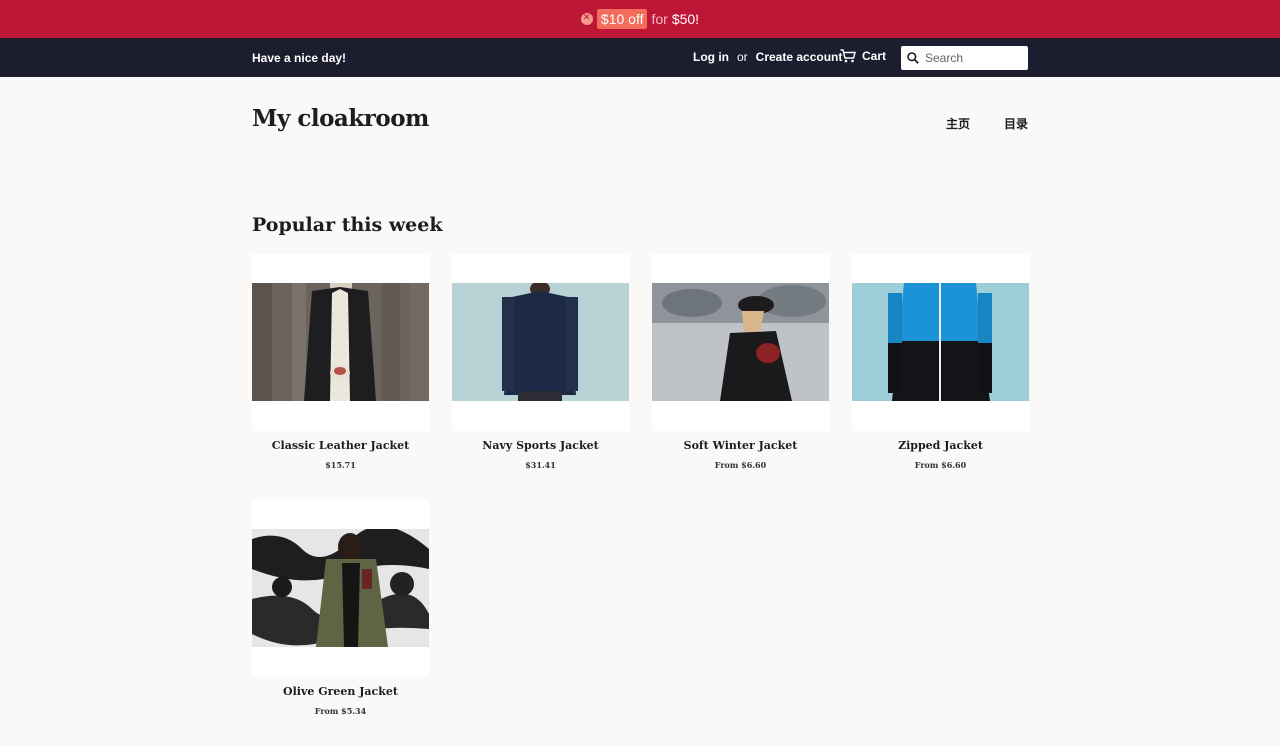 This screenshot has height=746, width=1280. What do you see at coordinates (340, 445) in the screenshot?
I see `product-name: Classic Leather Jacket` at bounding box center [340, 445].